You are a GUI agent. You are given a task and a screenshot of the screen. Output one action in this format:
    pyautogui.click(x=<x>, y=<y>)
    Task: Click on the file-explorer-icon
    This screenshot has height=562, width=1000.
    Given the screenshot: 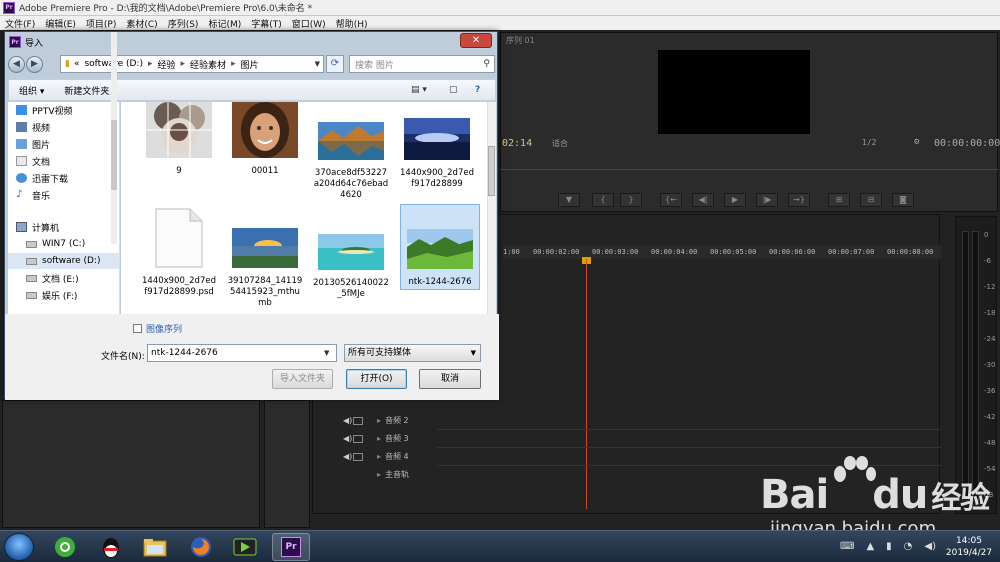 What is the action you would take?
    pyautogui.click(x=155, y=547)
    